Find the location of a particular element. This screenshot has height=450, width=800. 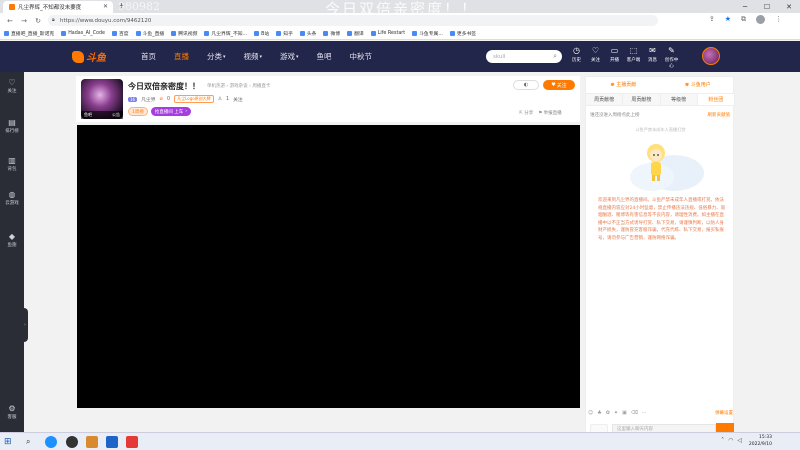

back-icon: ← is located at coordinates (10, 21).